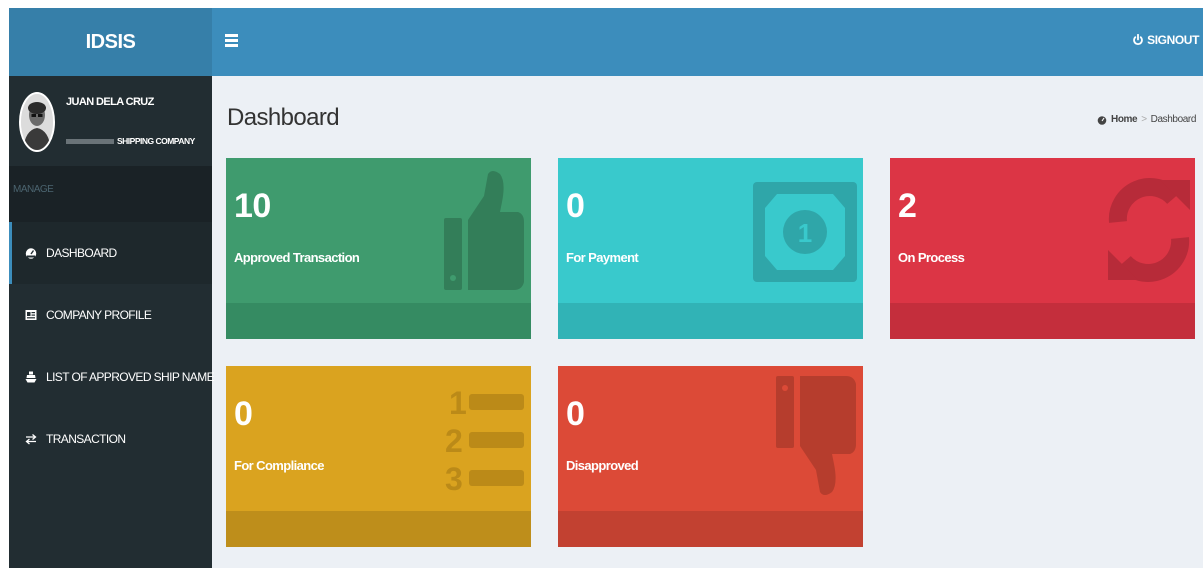 The width and height of the screenshot is (1203, 568). What do you see at coordinates (1124, 119) in the screenshot?
I see `breadcrumb-home-label: Home` at bounding box center [1124, 119].